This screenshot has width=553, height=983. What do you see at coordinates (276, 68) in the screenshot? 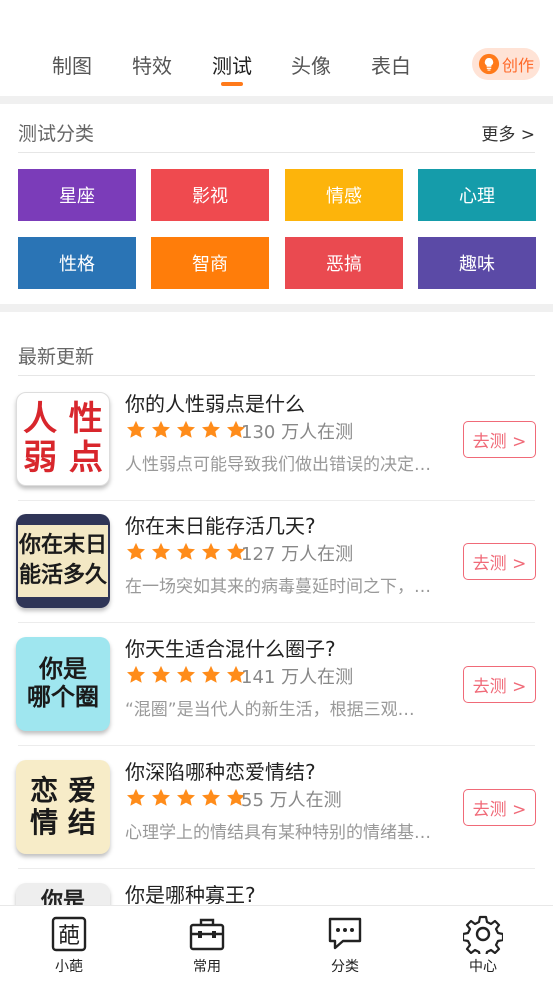
I see `top-tab-bar: 制图 特效 测试 头像 表白 创作` at bounding box center [276, 68].